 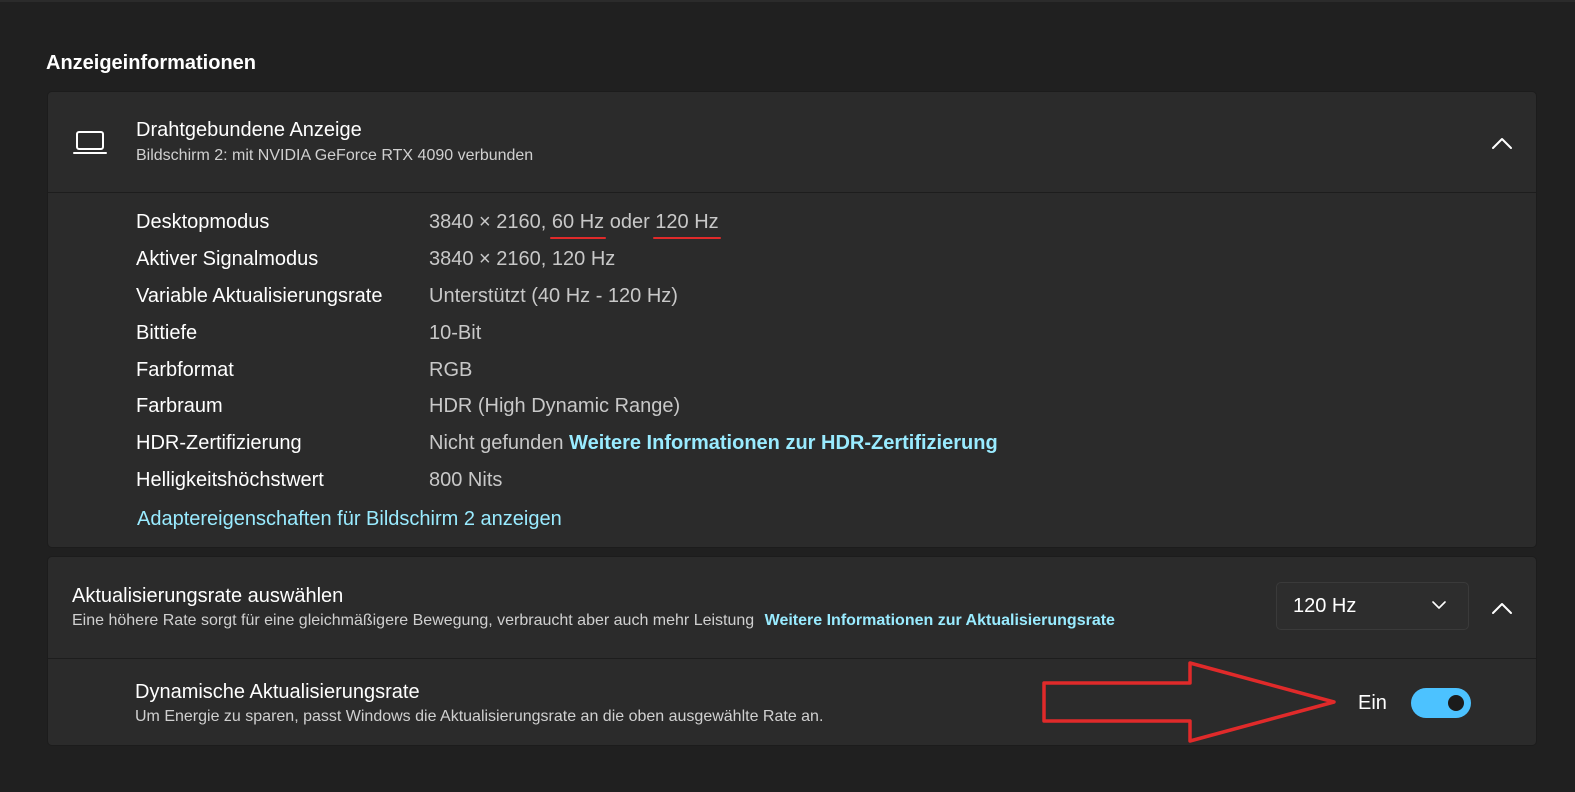 What do you see at coordinates (1441, 703) in the screenshot?
I see `dynamic-refresh-toggle` at bounding box center [1441, 703].